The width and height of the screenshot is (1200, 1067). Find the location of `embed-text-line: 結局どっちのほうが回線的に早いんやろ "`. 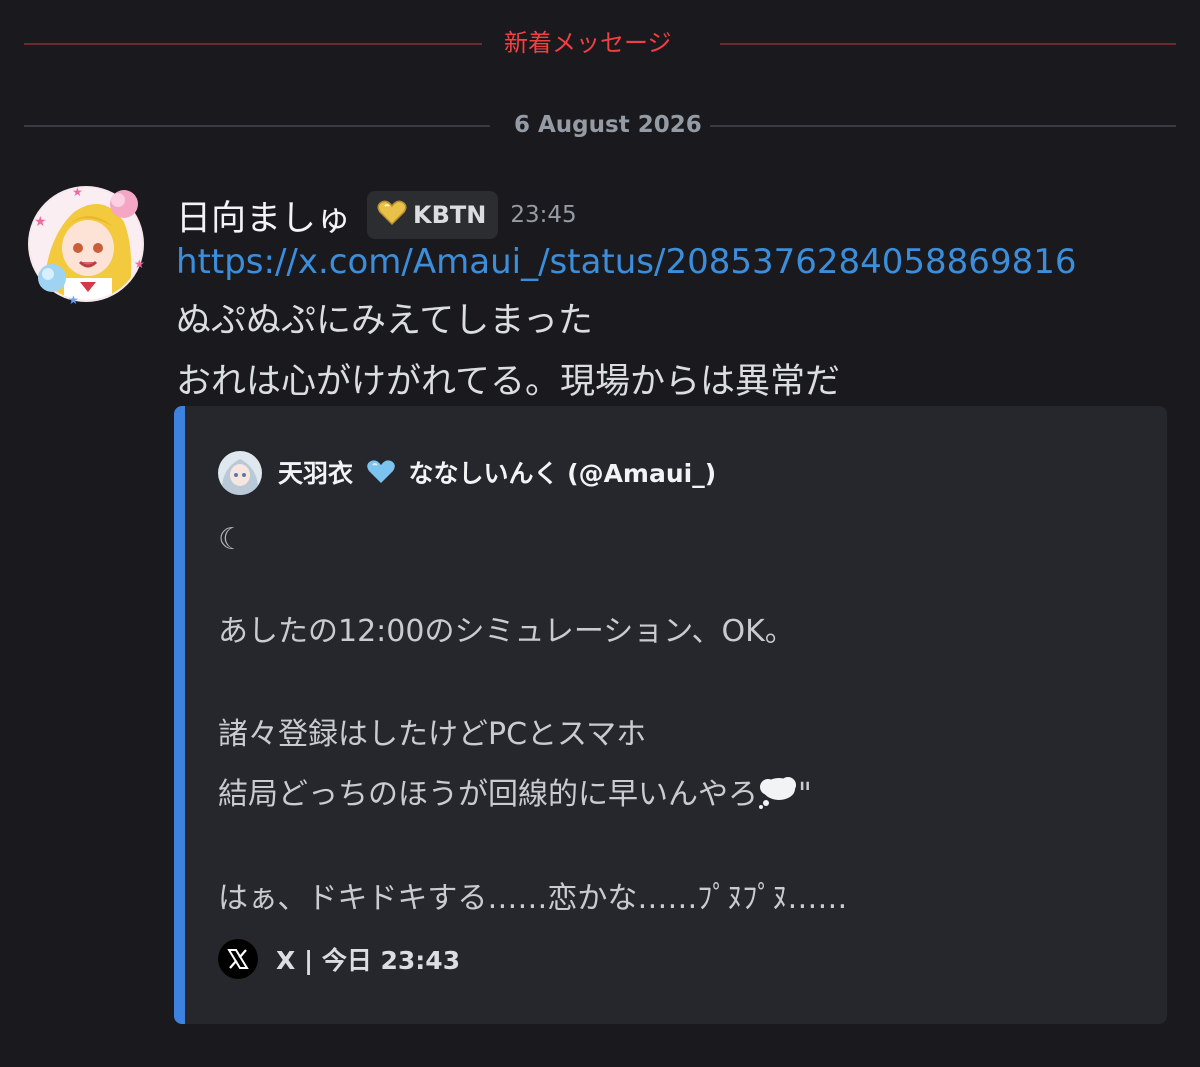

embed-text-line: 結局どっちのほうが回線的に早いんやろ " is located at coordinates (515, 793).